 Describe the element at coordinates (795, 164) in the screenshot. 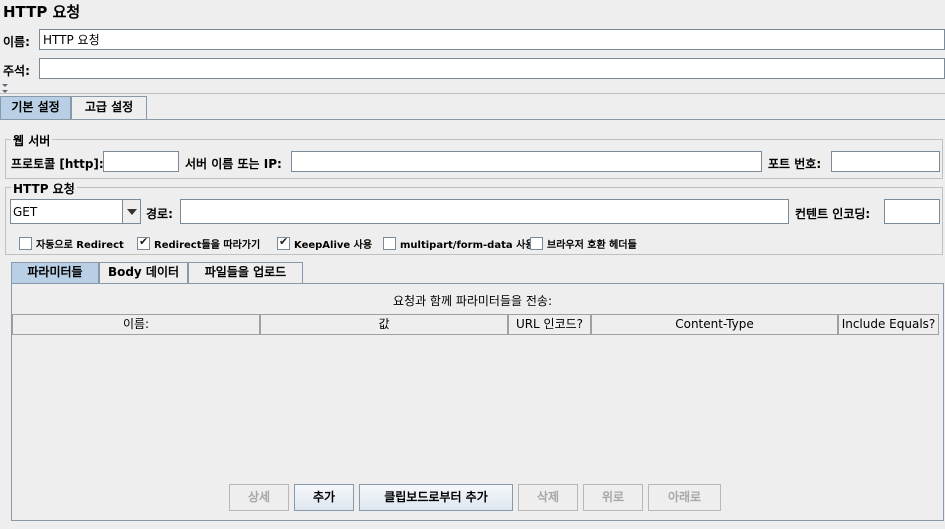

I see `port-label: 포트 번호:` at that location.